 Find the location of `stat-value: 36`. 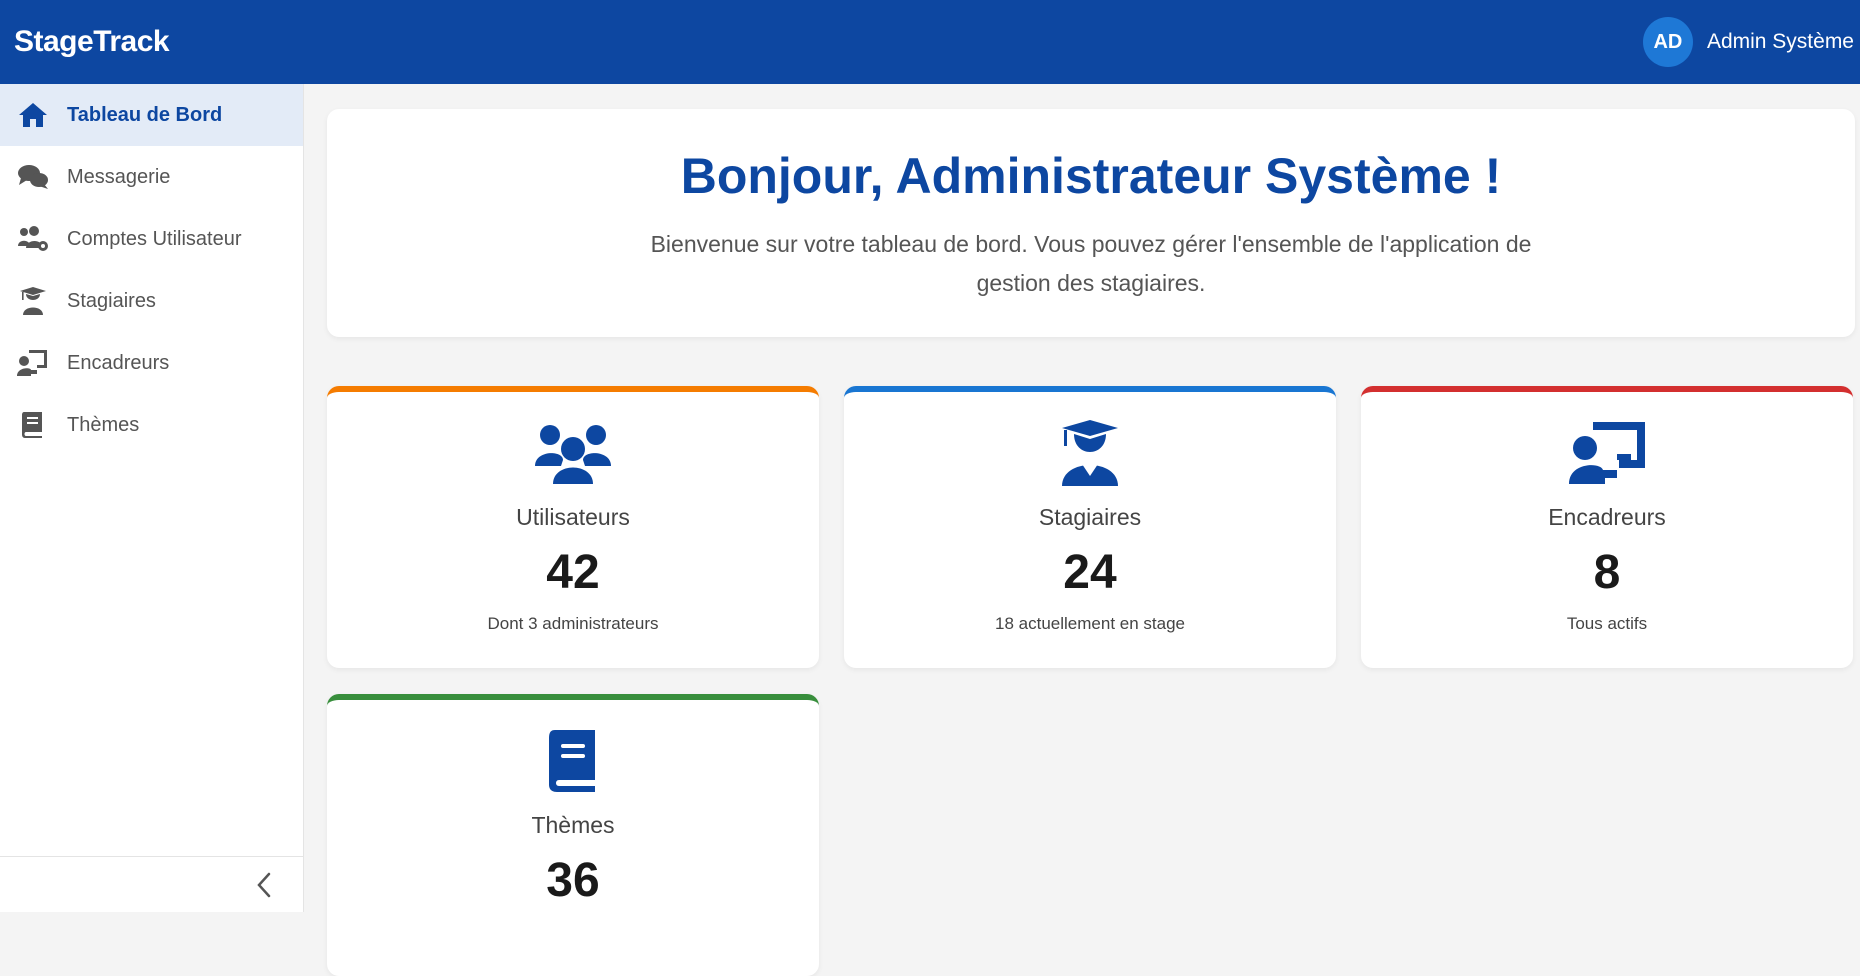

stat-value: 36 is located at coordinates (573, 880).